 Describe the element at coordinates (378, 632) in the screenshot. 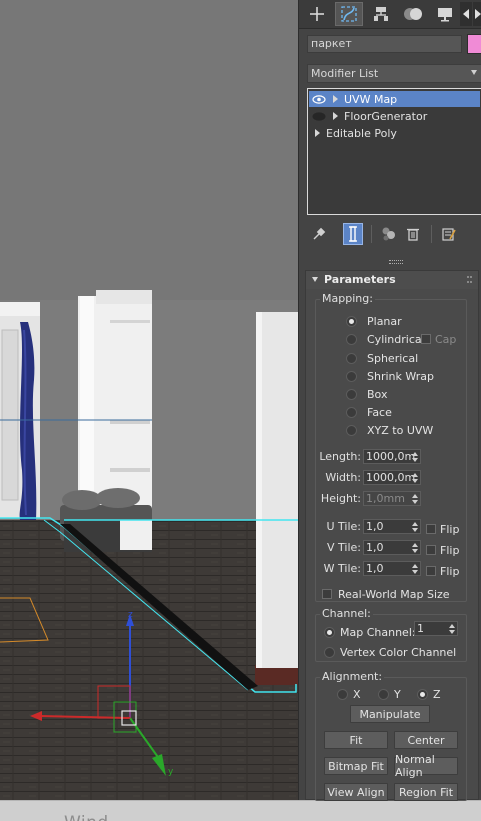

I see `map-channel-label: Map Channel:` at that location.